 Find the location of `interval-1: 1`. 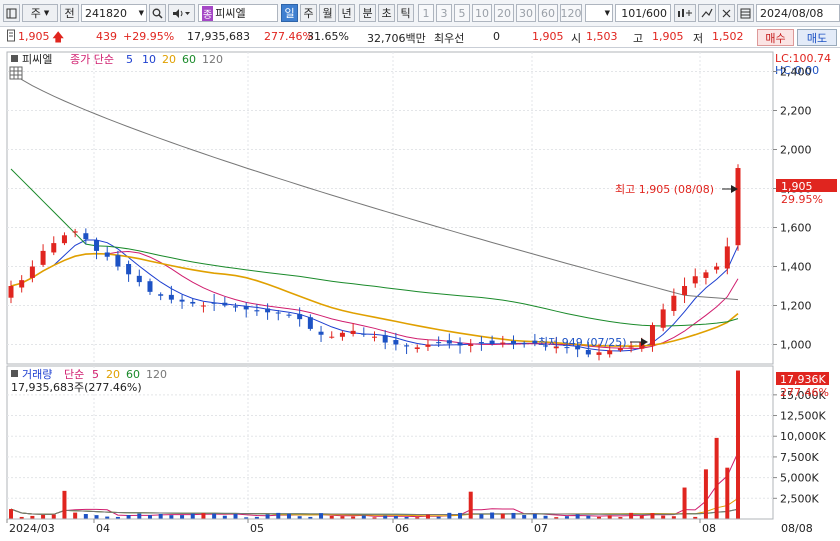

interval-1: 1 is located at coordinates (426, 13).